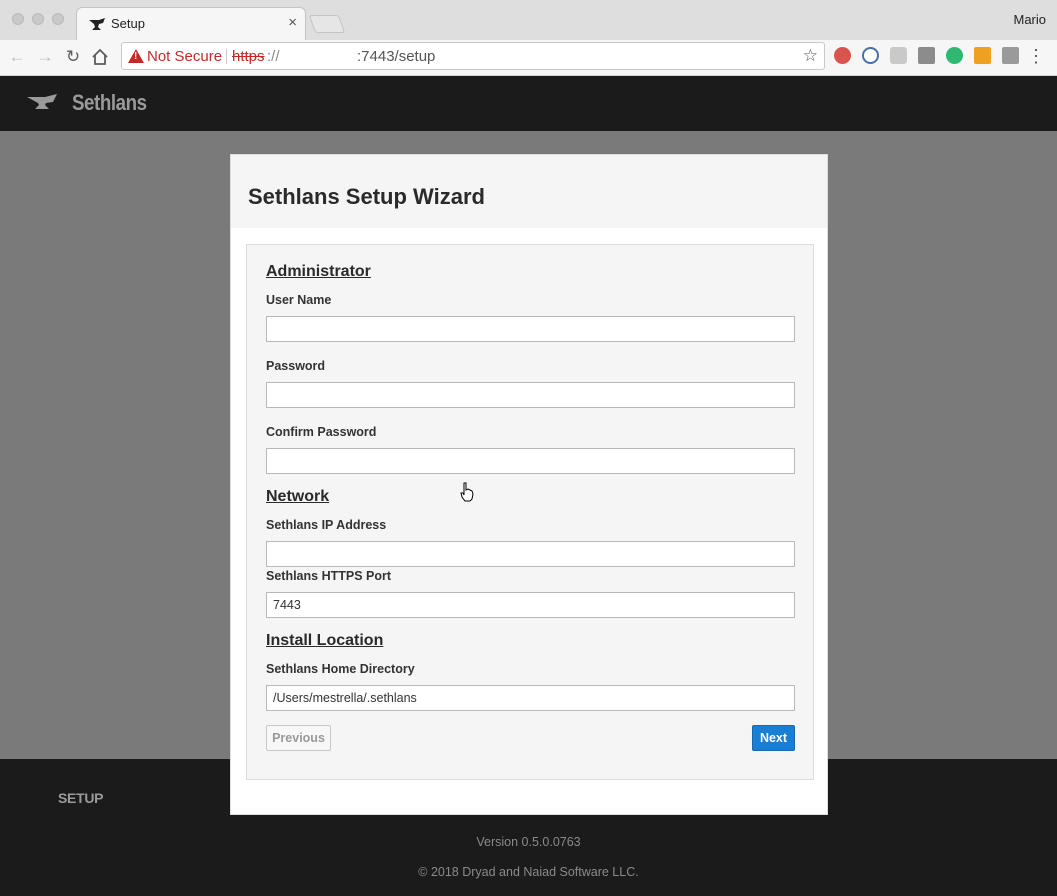  I want to click on rss-extension-icon, so click(982, 55).